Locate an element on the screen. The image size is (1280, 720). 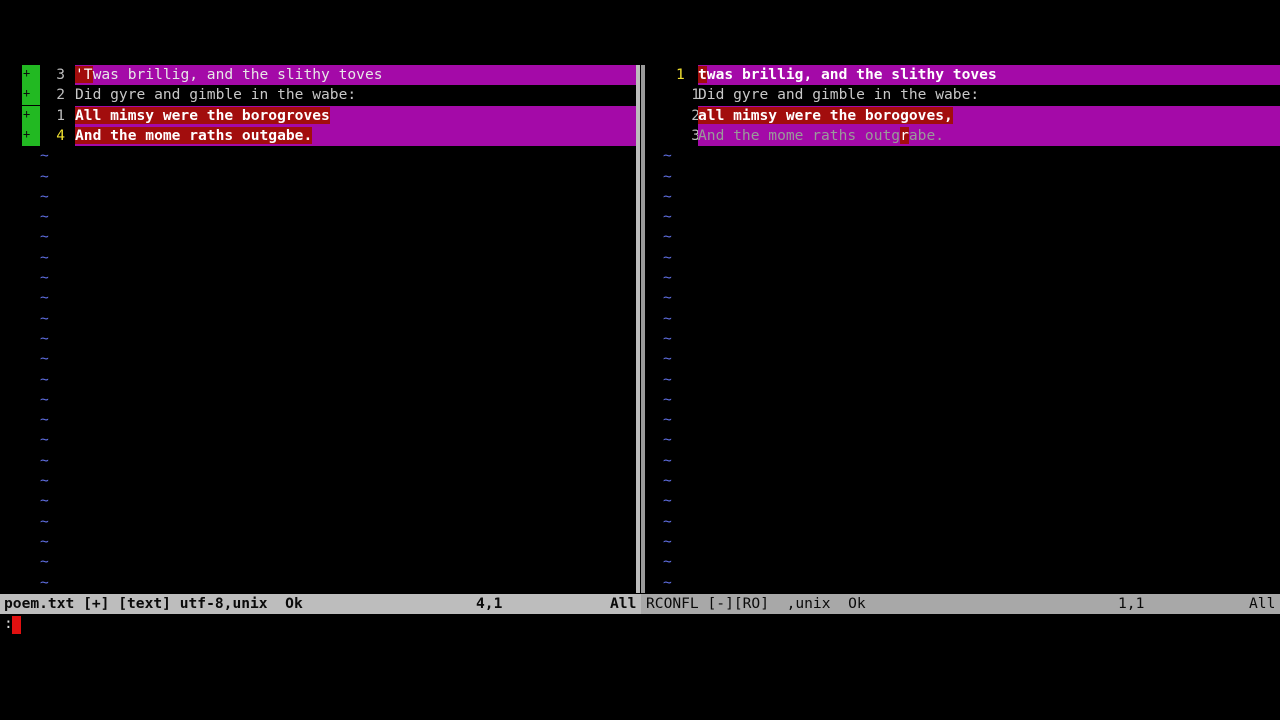
status-right-position: 1,1 is located at coordinates (1131, 603).